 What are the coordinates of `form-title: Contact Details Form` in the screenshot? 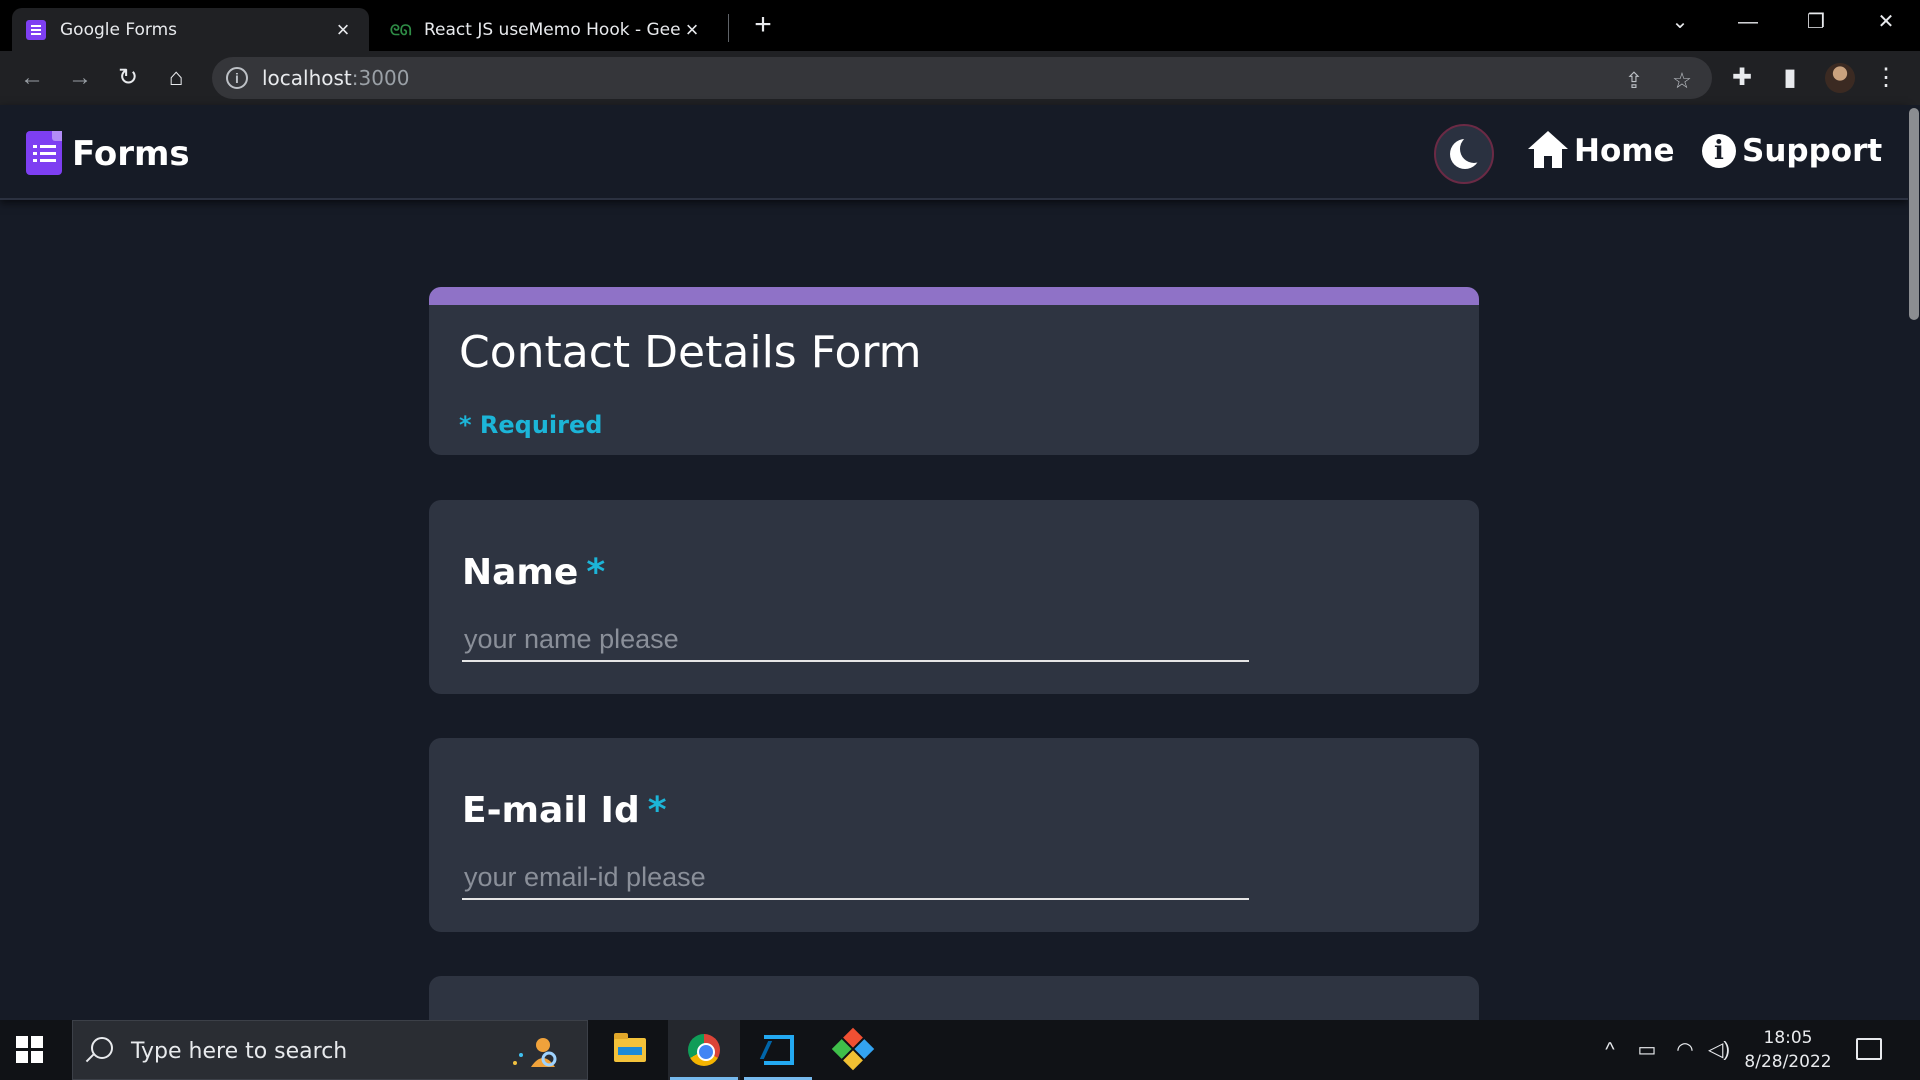 It's located at (690, 352).